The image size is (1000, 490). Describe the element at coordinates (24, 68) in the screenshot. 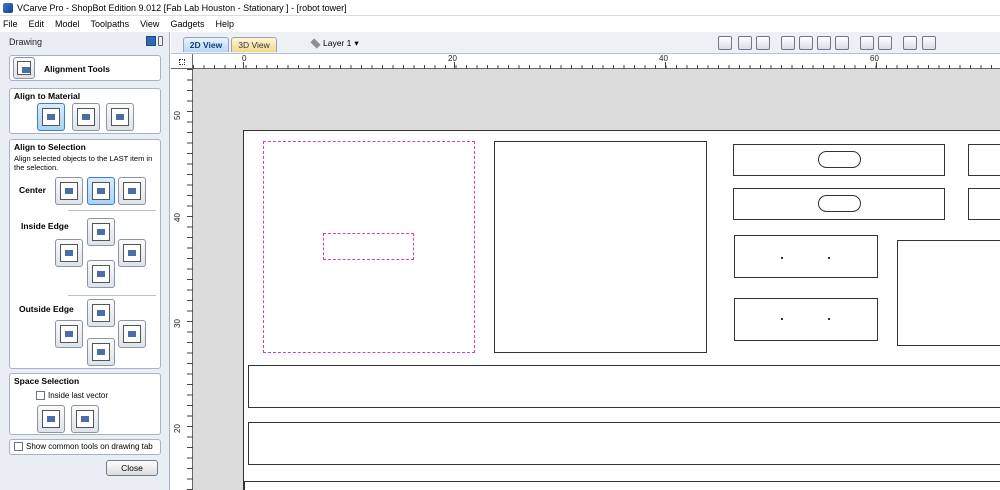

I see `alignment-tools-icon` at that location.